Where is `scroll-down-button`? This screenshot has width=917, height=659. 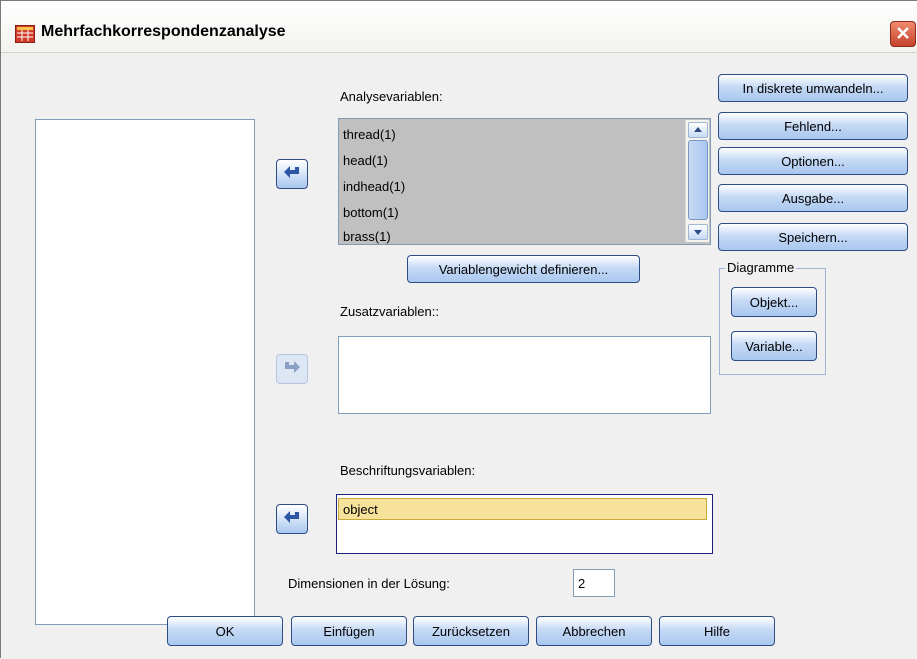 scroll-down-button is located at coordinates (698, 232).